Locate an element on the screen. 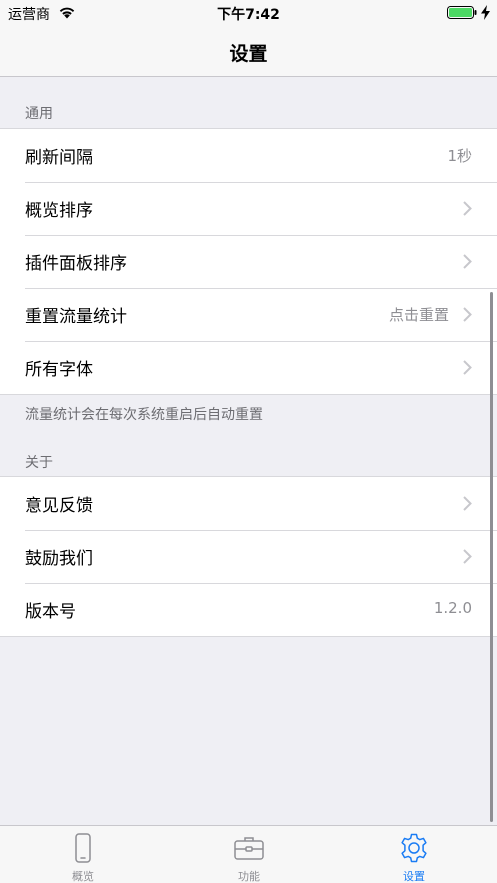 Image resolution: width=497 pixels, height=883 pixels. row-value: 1秒 is located at coordinates (459, 156).